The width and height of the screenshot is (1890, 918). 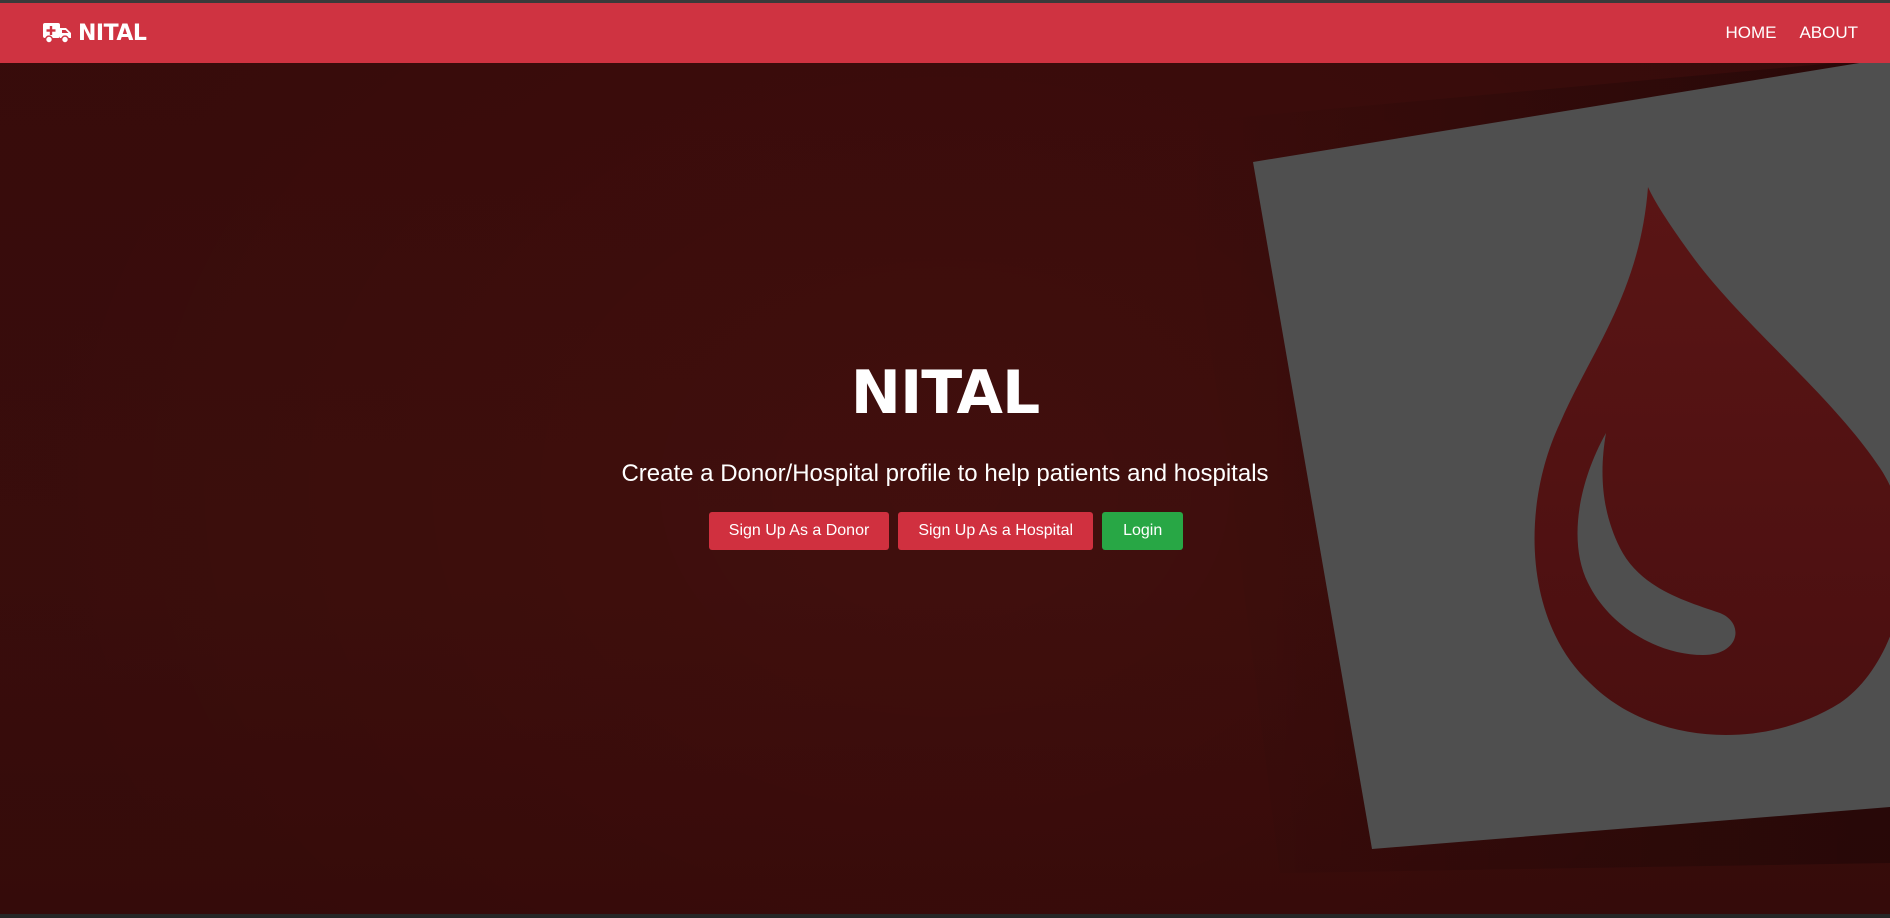 I want to click on ambulance-icon, so click(x=57, y=33).